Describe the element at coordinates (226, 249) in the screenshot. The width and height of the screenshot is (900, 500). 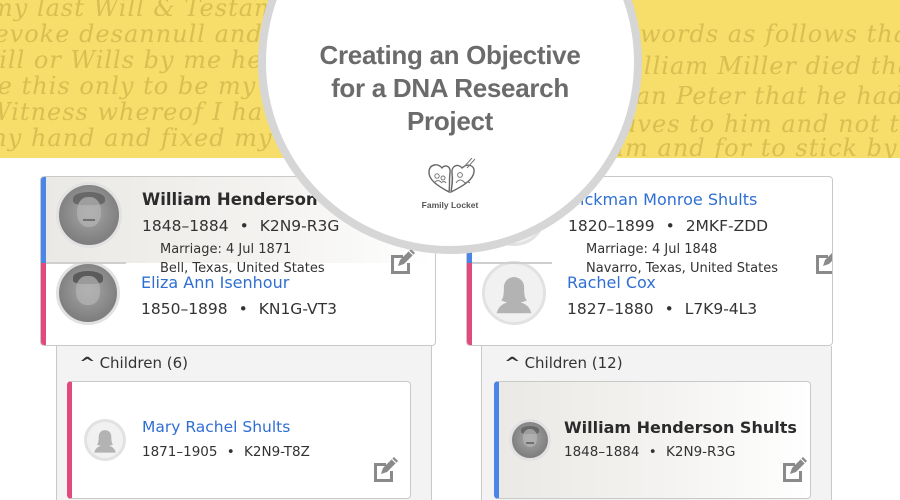
I see `marriage-date: Marriage: 4 Jul 1871` at that location.